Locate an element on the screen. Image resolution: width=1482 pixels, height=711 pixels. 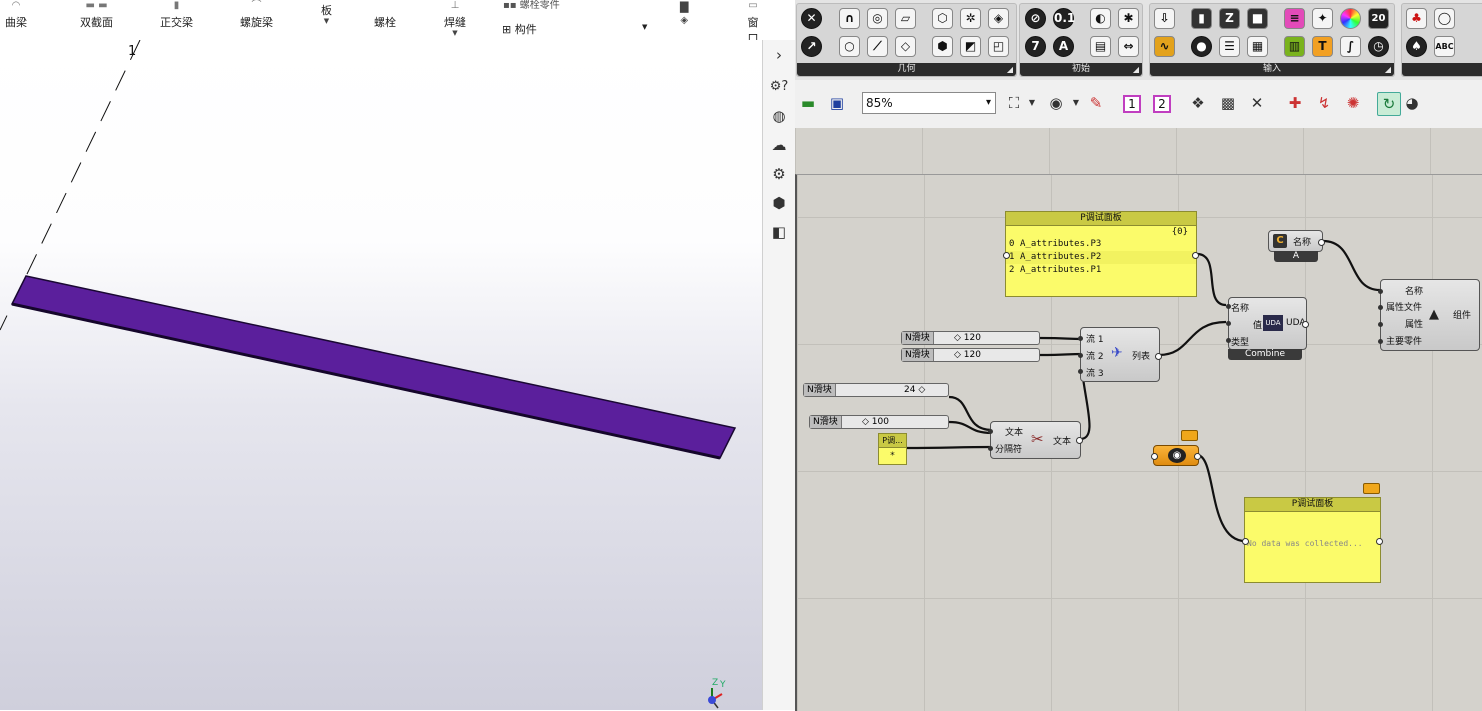
toggle-icon: ▮ is located at coordinates (1201, 18).